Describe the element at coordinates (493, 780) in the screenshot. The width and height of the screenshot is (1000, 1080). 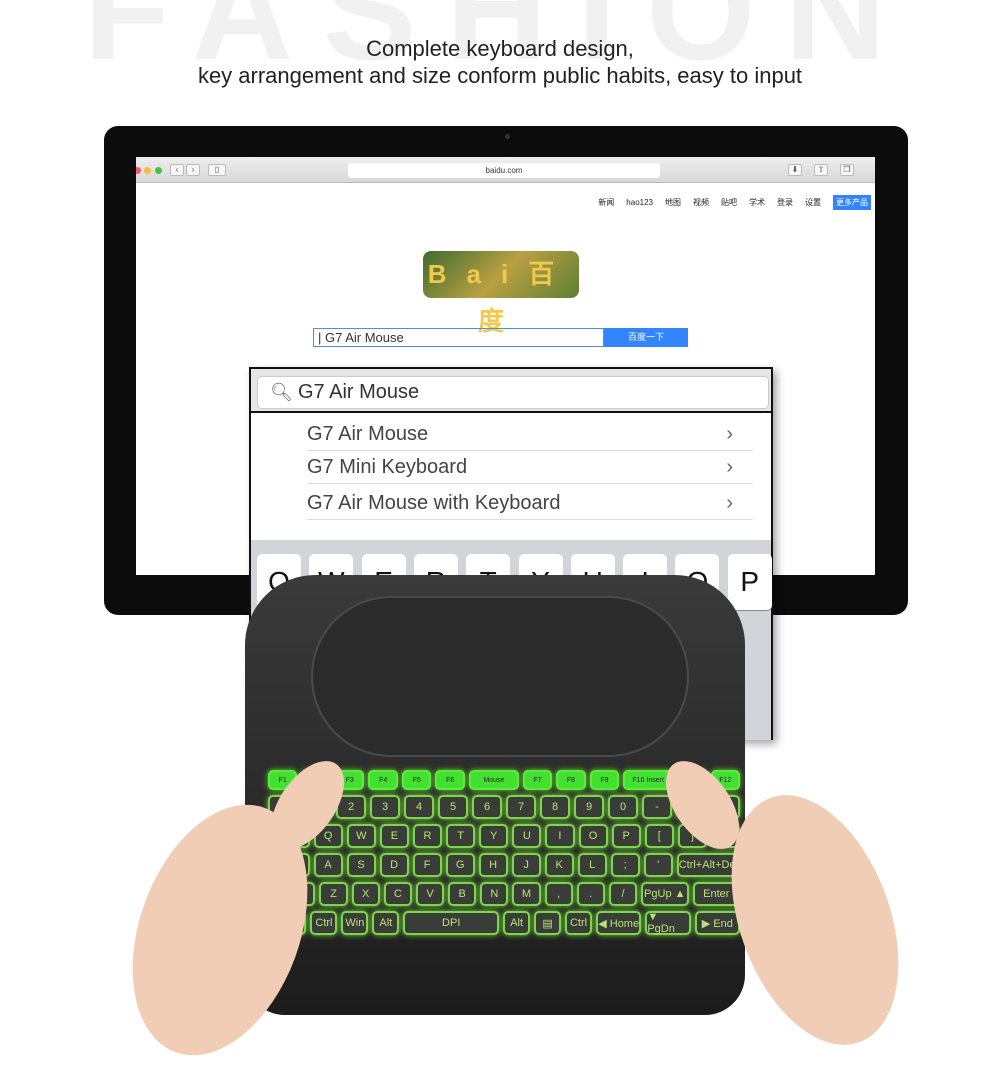
I see `key: Mouse` at that location.